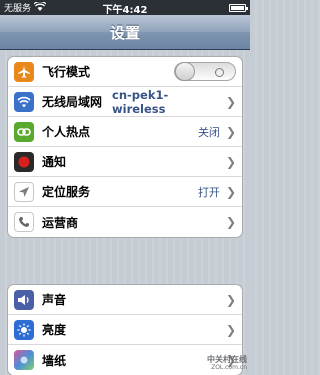  What do you see at coordinates (125, 132) in the screenshot?
I see `settings-row-personal-hotspot: 个人热点 关闭 ❯` at bounding box center [125, 132].